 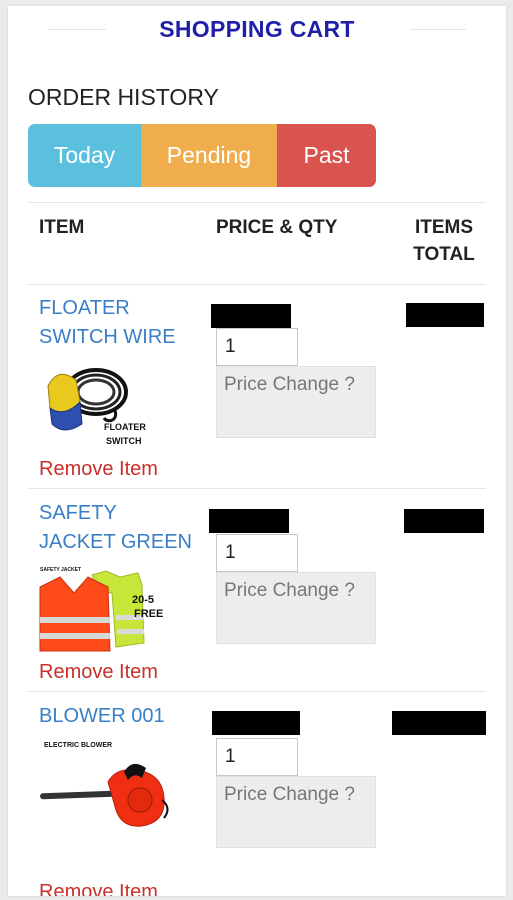 I want to click on electric-blower-image: ELECTRIC BLOWER, so click(x=104, y=784).